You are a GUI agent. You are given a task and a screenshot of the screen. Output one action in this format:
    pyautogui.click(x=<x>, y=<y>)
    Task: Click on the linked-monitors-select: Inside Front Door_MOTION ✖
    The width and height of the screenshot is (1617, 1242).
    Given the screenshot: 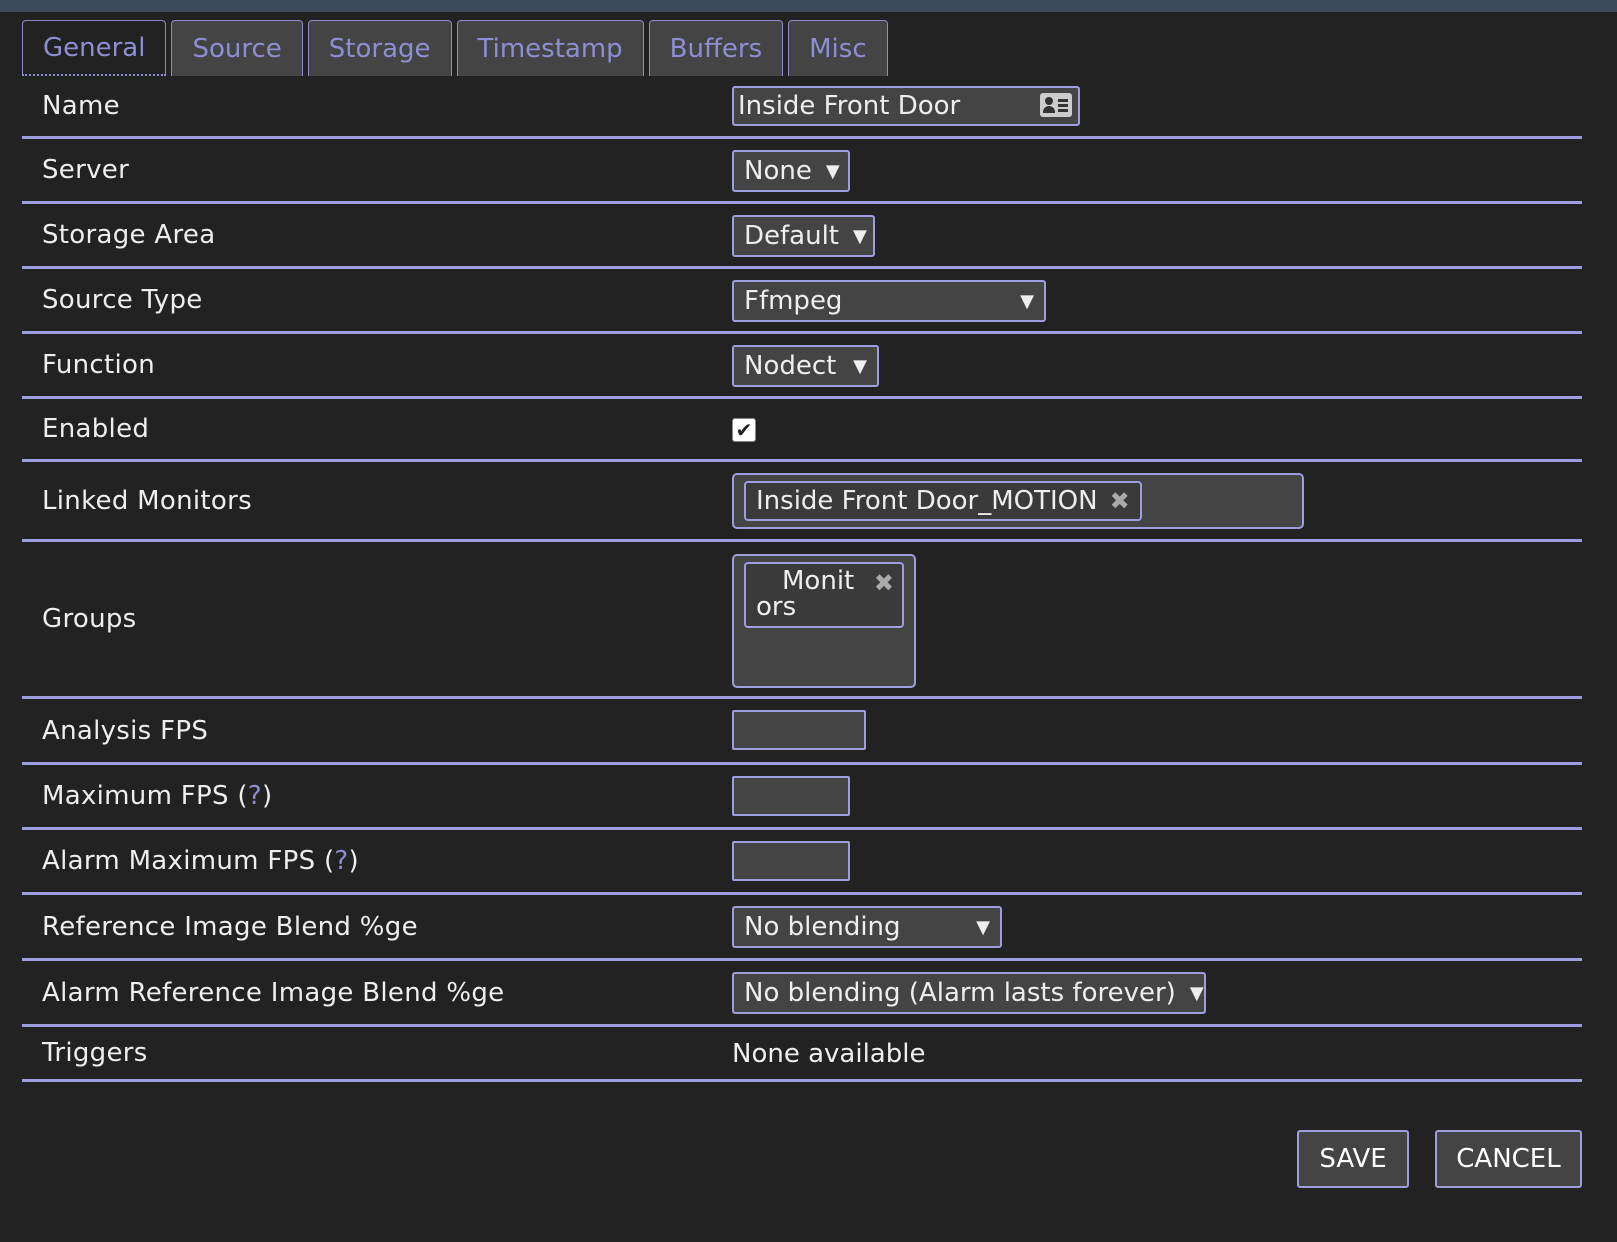 What is the action you would take?
    pyautogui.click(x=1018, y=501)
    